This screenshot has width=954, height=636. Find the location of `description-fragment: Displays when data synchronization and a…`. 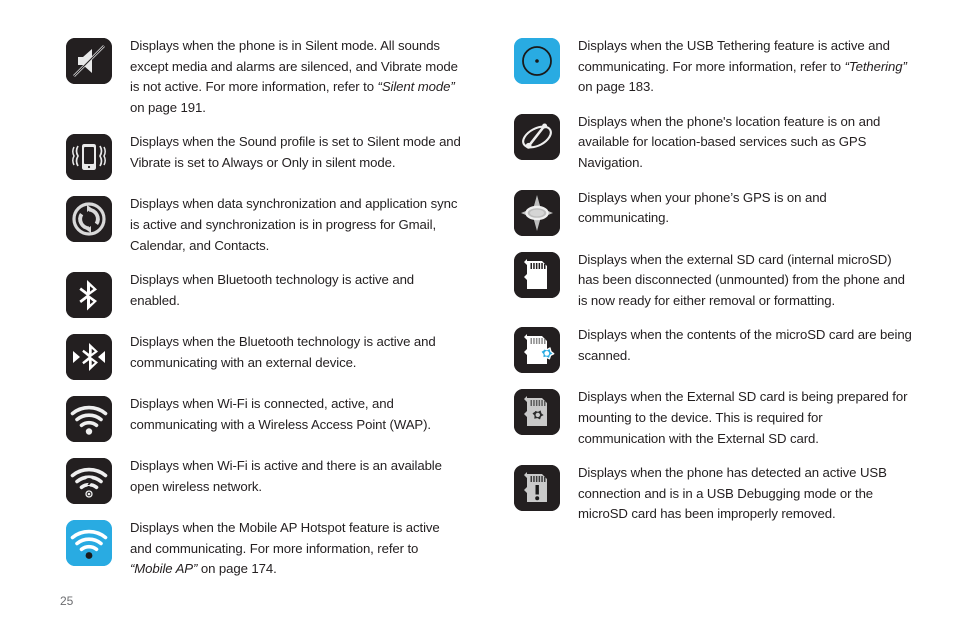

description-fragment: Displays when data synchronization and a… is located at coordinates (294, 224).